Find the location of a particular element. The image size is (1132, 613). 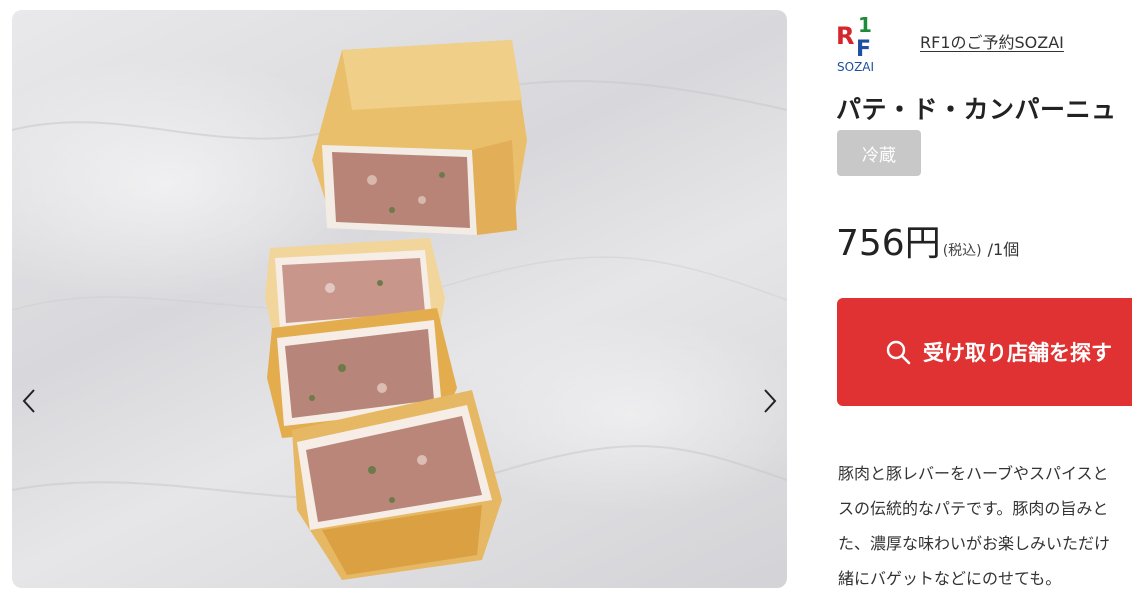

rf1-sozai-logo: R 1 F SOZAI is located at coordinates (859, 42).